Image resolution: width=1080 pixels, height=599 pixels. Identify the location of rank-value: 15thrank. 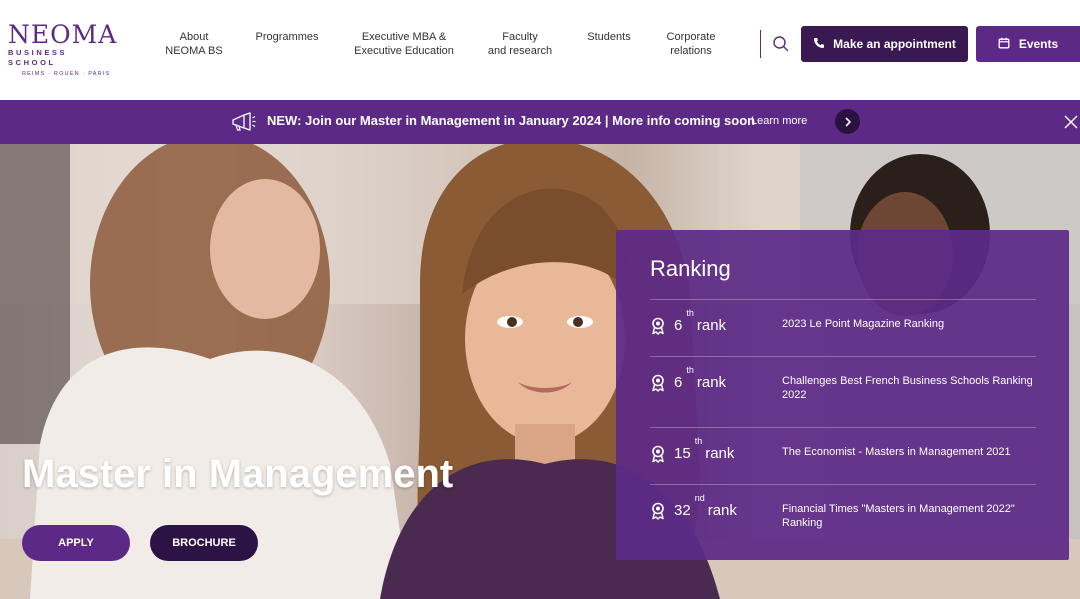
(704, 449).